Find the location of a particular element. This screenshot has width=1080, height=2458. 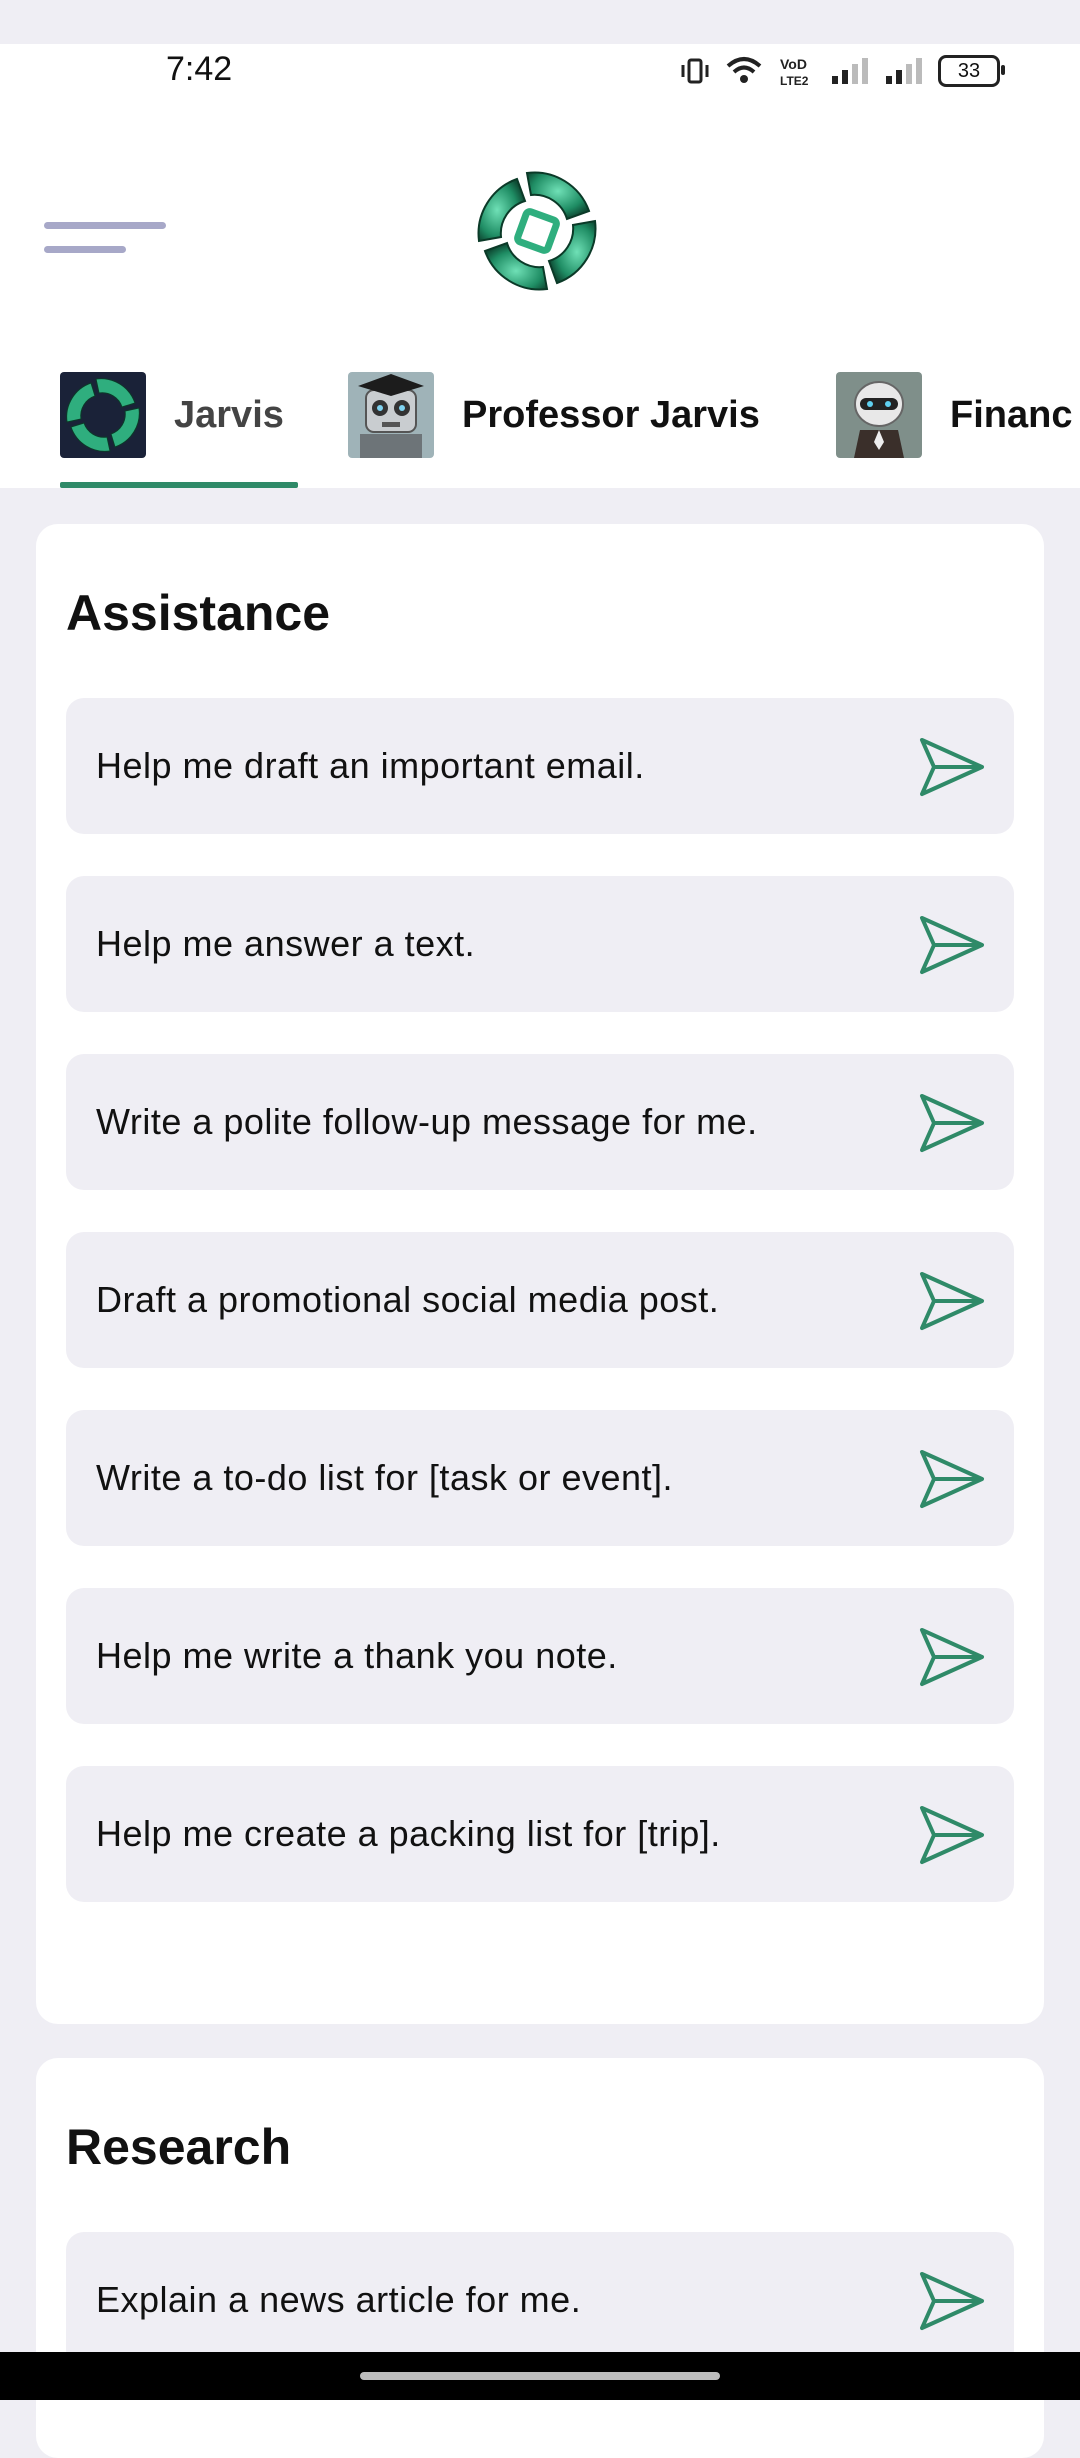

assistant-tabs: Jarvis Professor Jarvis Financ is located at coordinates (540, 416).